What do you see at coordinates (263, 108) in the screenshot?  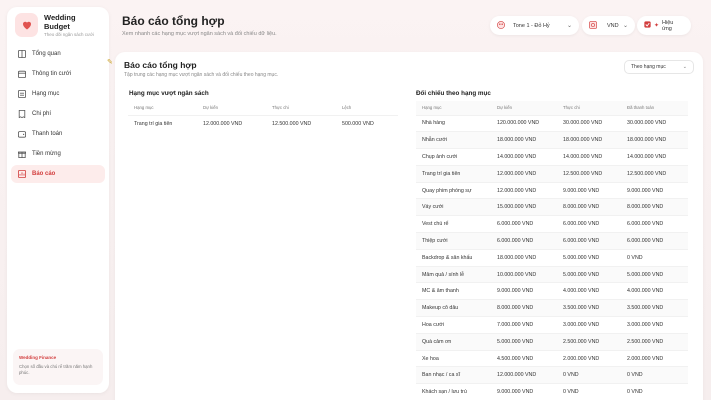 I see `table-header-row: Hạng mục Dự kiến Thực chi Lệch` at bounding box center [263, 108].